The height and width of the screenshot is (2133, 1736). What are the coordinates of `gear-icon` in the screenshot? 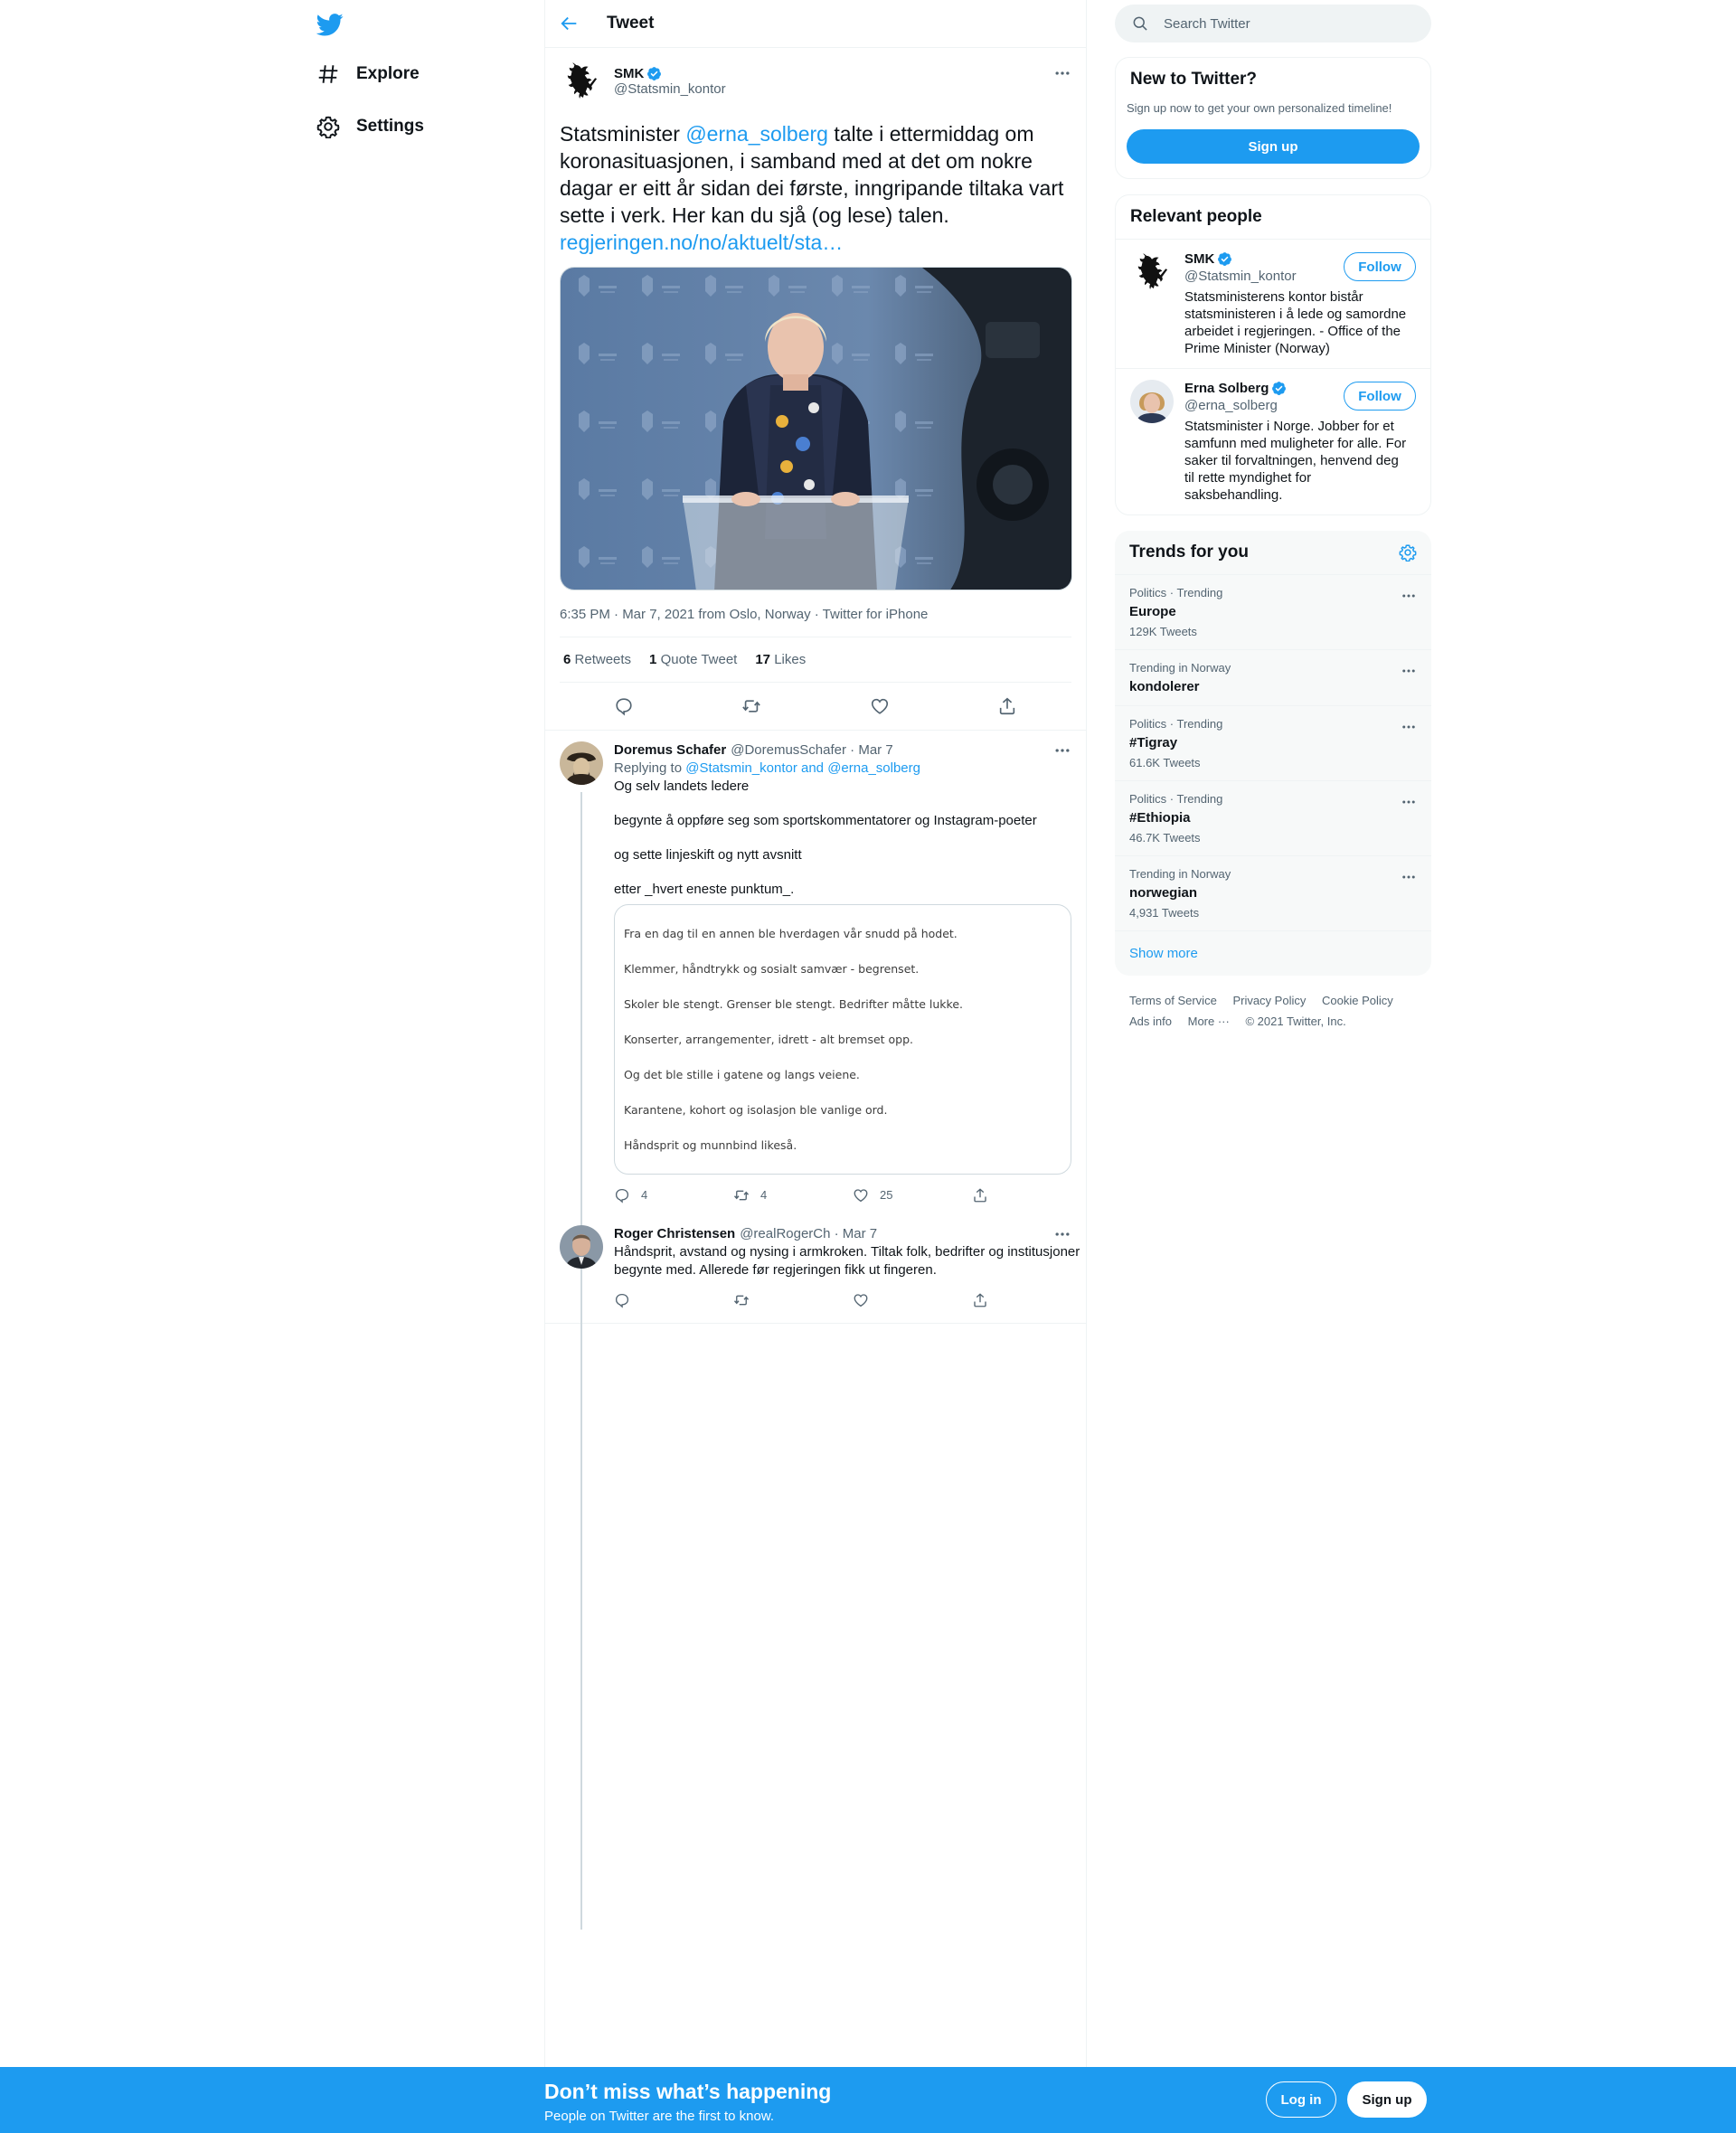 It's located at (1408, 553).